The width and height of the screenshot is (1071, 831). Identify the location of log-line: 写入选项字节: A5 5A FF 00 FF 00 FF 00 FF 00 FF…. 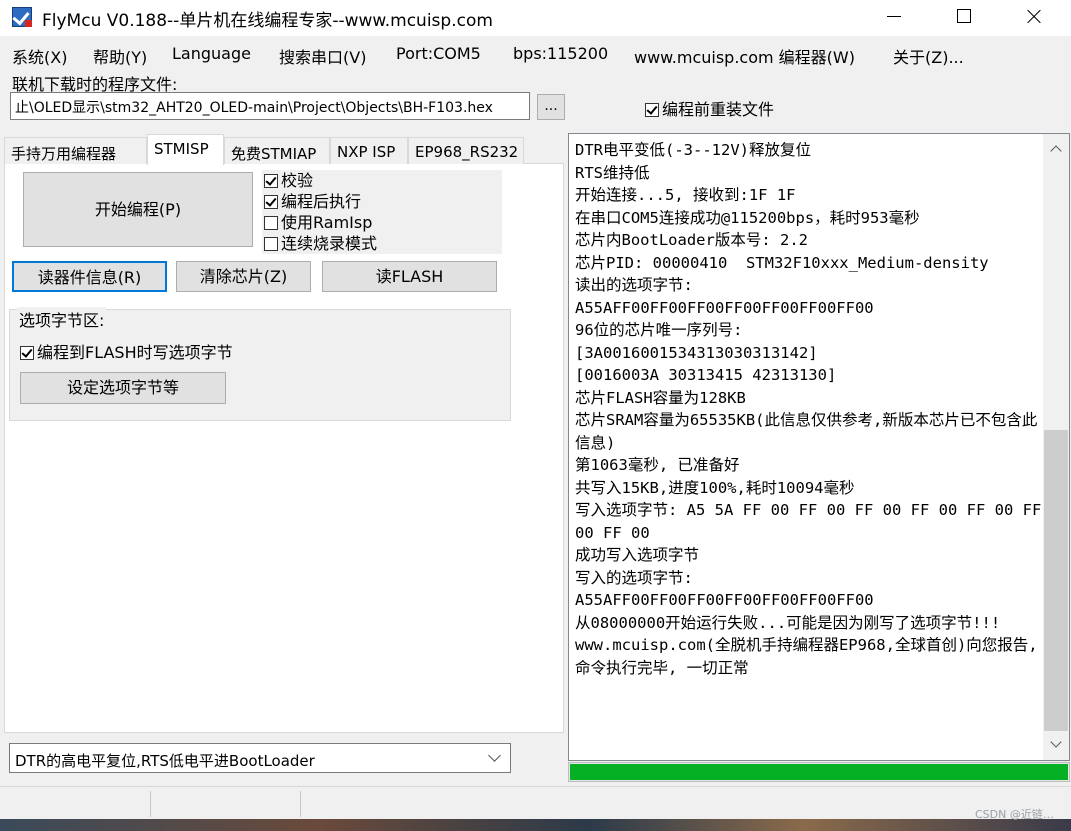
(808, 521).